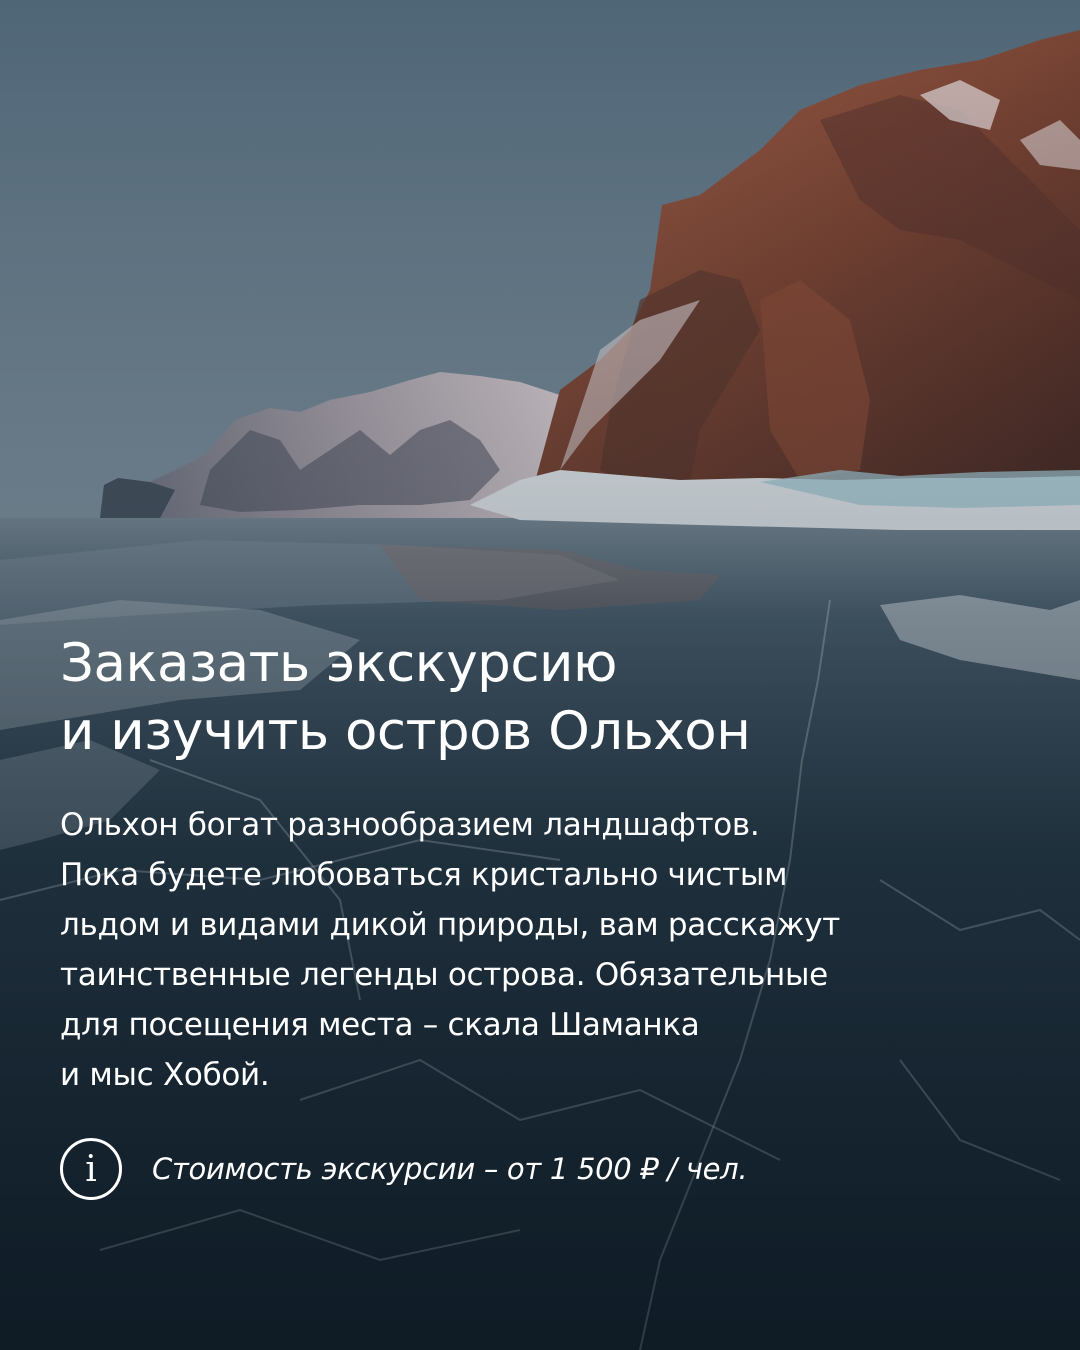 The height and width of the screenshot is (1350, 1080). What do you see at coordinates (380, 1025) in the screenshot?
I see `description-line: для посещения места – скала Шаманка` at bounding box center [380, 1025].